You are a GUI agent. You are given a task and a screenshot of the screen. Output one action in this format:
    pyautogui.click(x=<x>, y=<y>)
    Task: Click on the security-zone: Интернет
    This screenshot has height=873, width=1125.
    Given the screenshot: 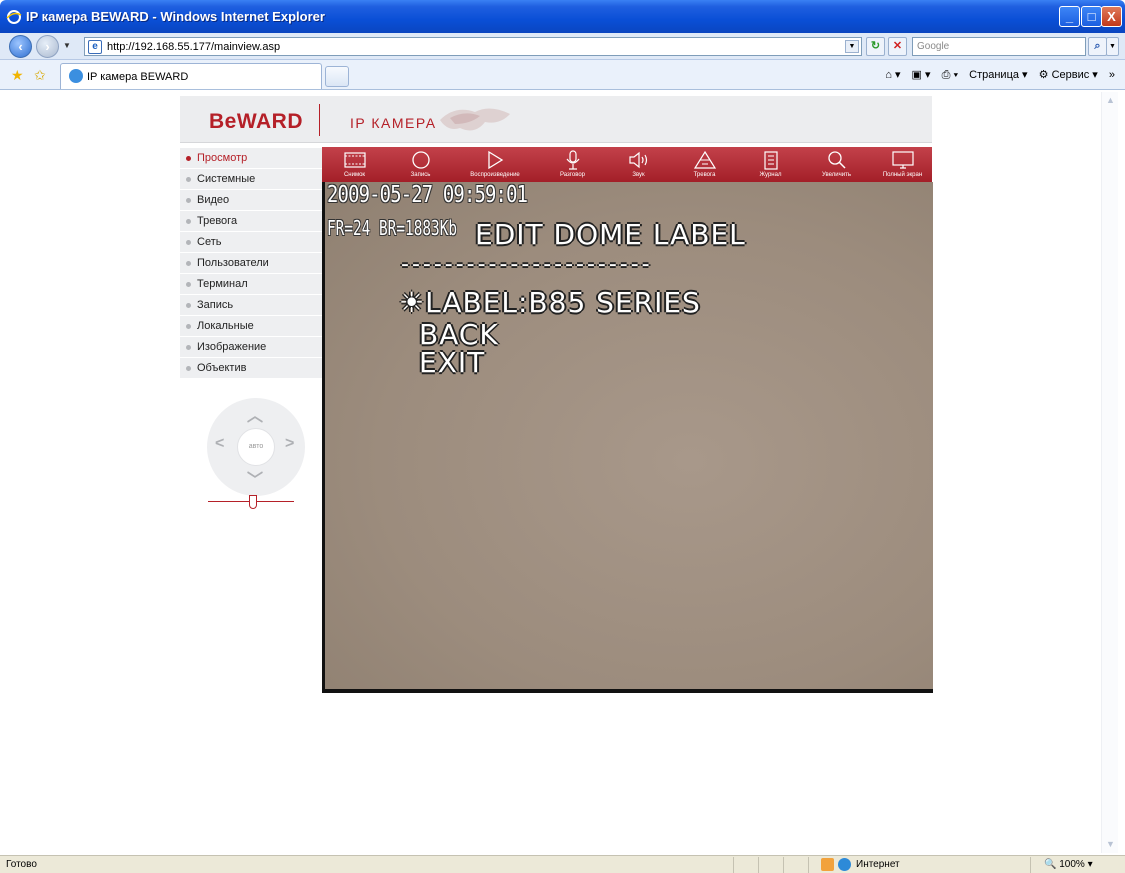 What is the action you would take?
    pyautogui.click(x=878, y=864)
    